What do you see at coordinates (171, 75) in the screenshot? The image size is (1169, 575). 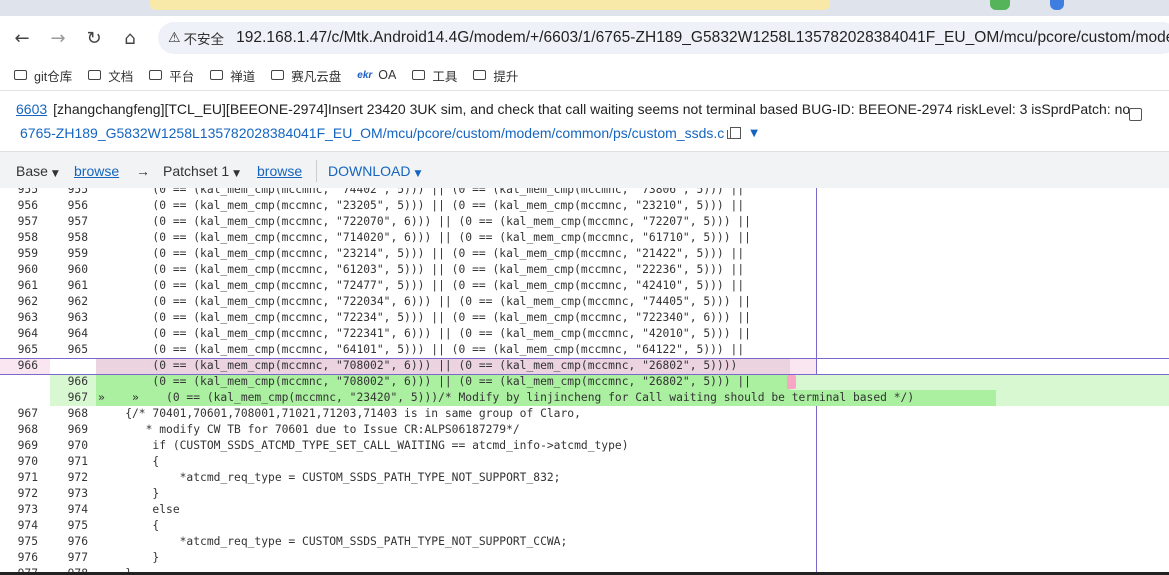 I see `bookmark-item: 平台` at bounding box center [171, 75].